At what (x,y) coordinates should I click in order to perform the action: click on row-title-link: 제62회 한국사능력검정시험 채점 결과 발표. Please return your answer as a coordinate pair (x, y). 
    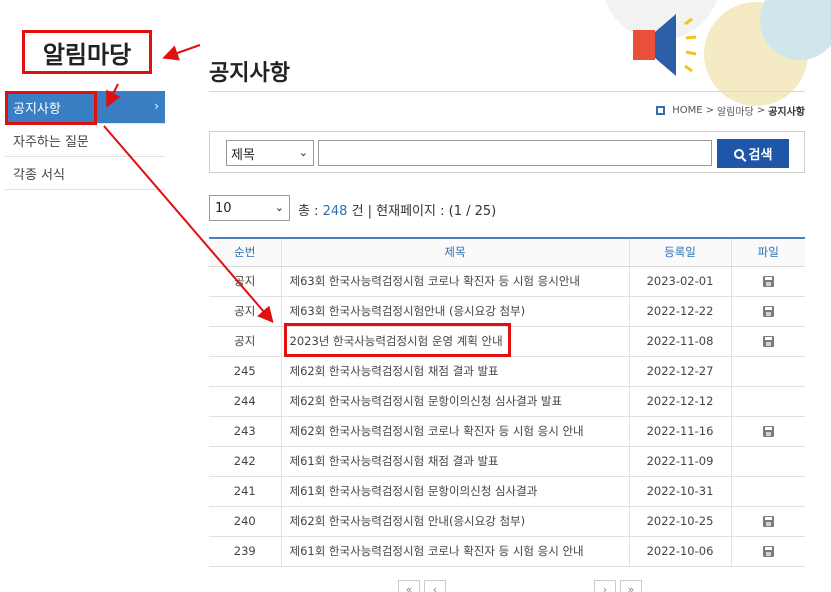
    Looking at the image, I should click on (454, 371).